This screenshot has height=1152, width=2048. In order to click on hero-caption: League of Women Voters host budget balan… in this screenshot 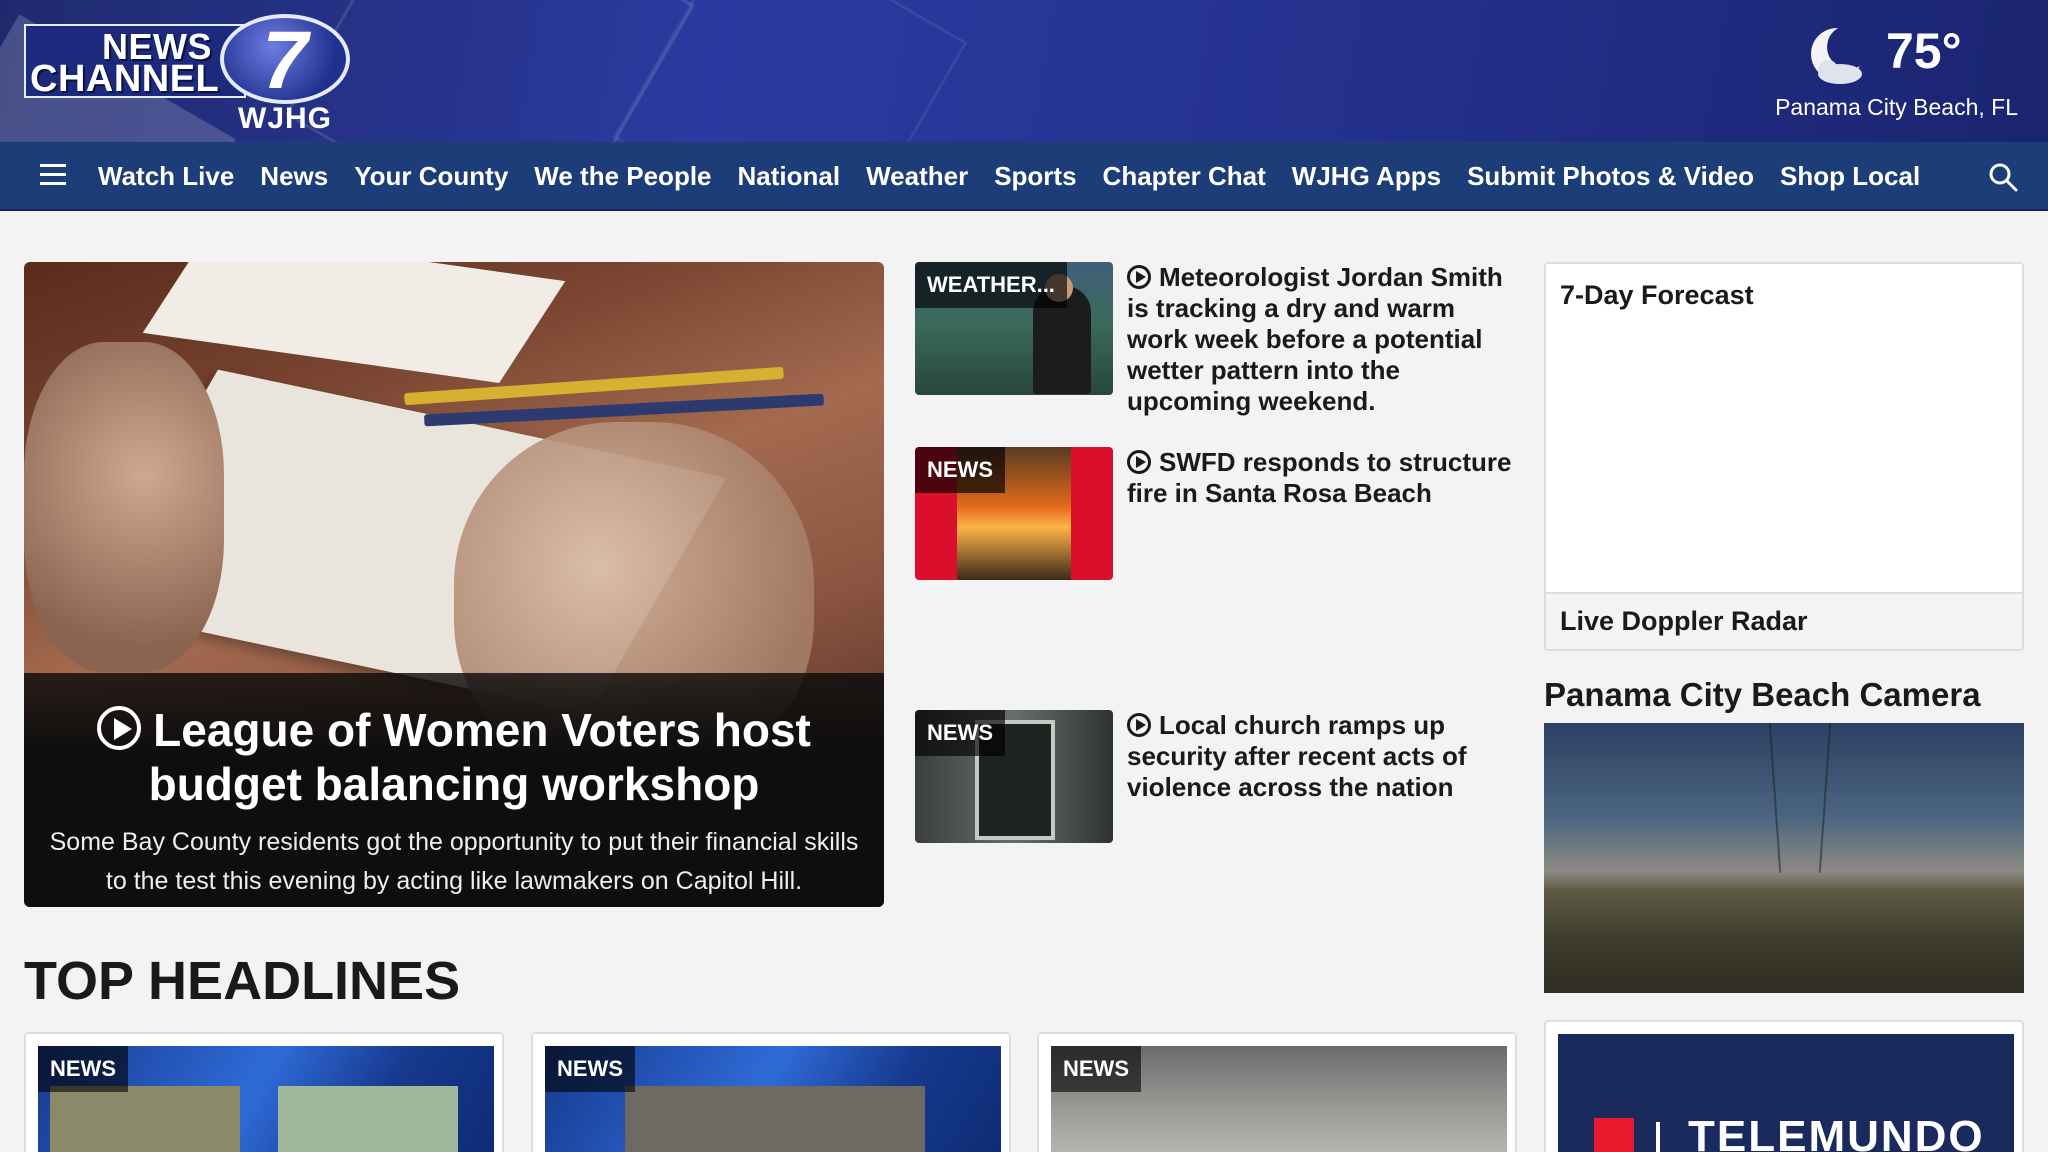, I will do `click(454, 790)`.